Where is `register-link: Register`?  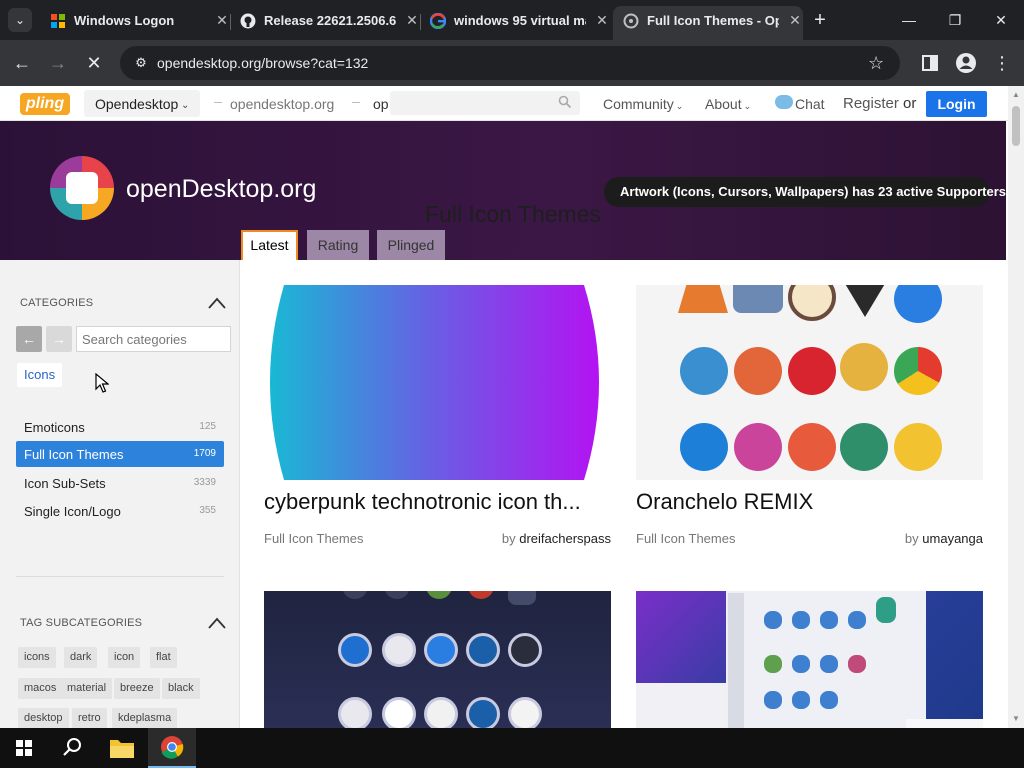 register-link: Register is located at coordinates (871, 103).